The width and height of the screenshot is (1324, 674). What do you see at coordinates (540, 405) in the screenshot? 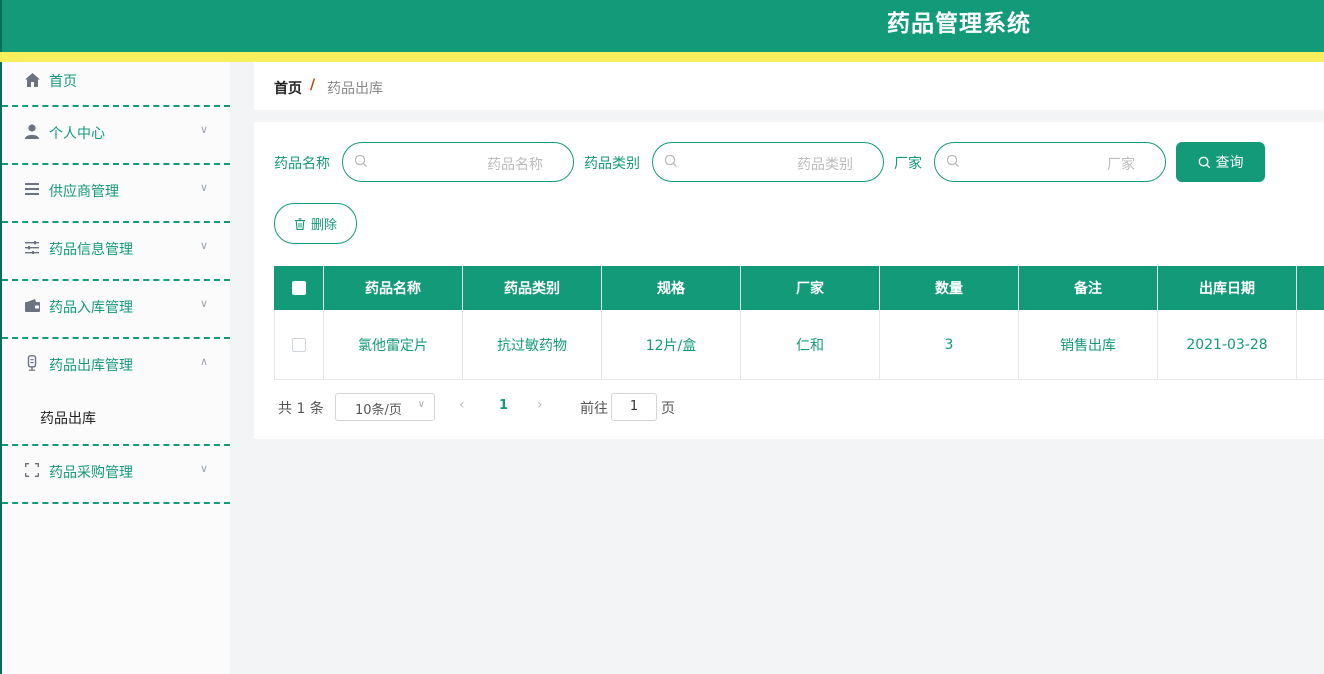
I see `next-page-icon: ›` at bounding box center [540, 405].